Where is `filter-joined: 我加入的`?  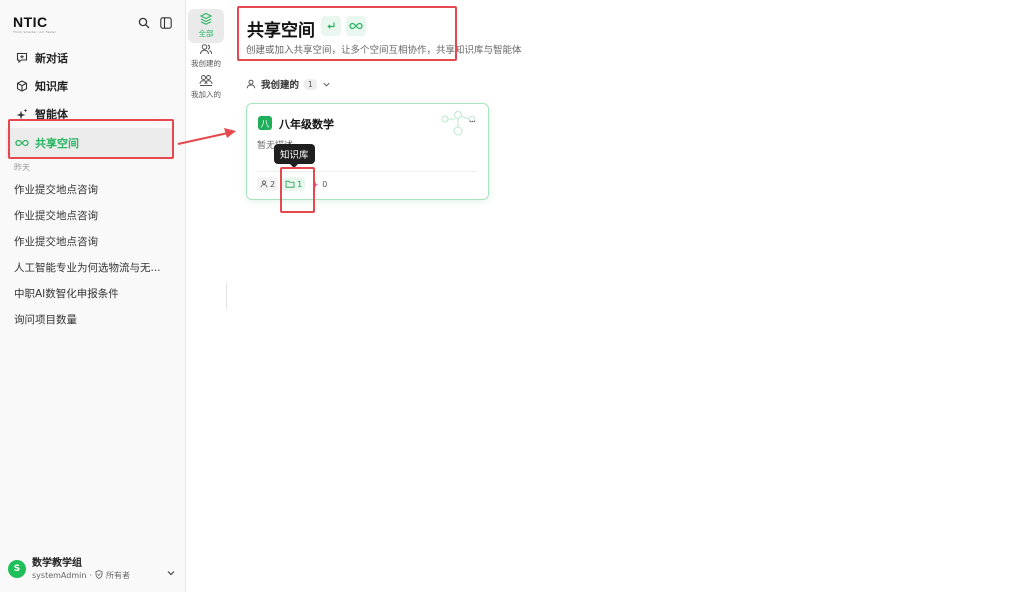
filter-joined: 我加入的 is located at coordinates (206, 86).